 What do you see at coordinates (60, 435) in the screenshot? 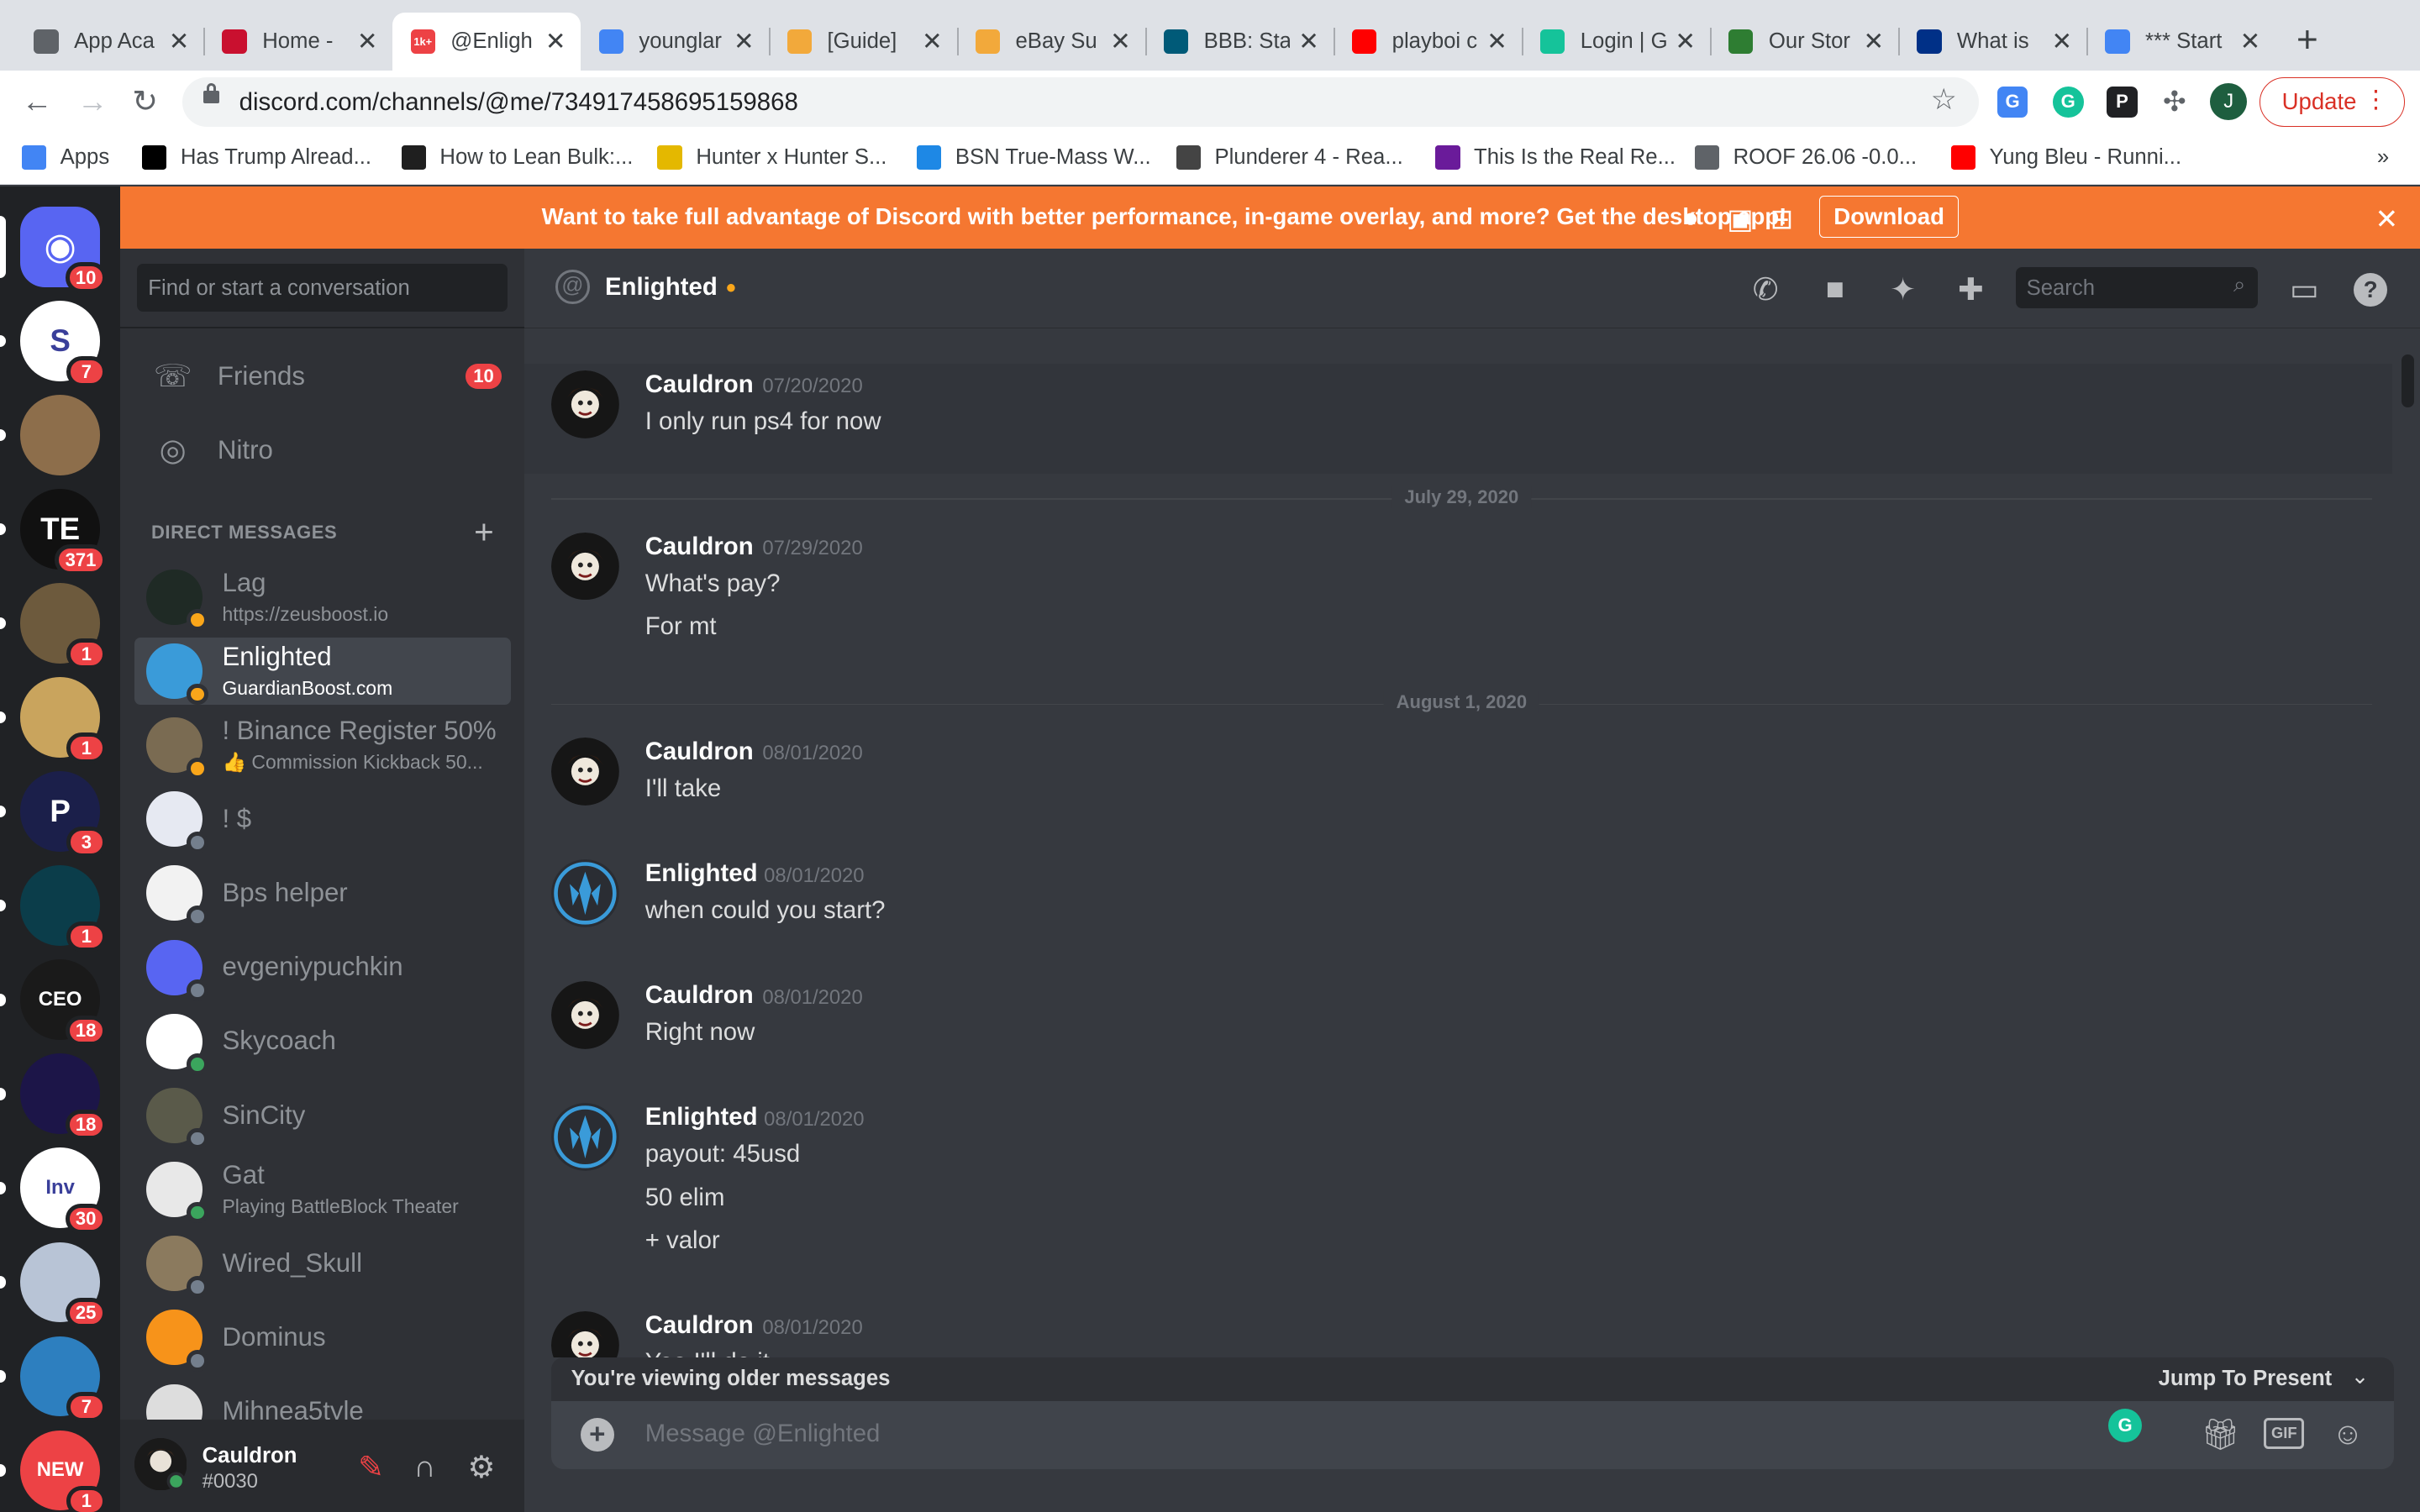
I see `server-icon-haul` at bounding box center [60, 435].